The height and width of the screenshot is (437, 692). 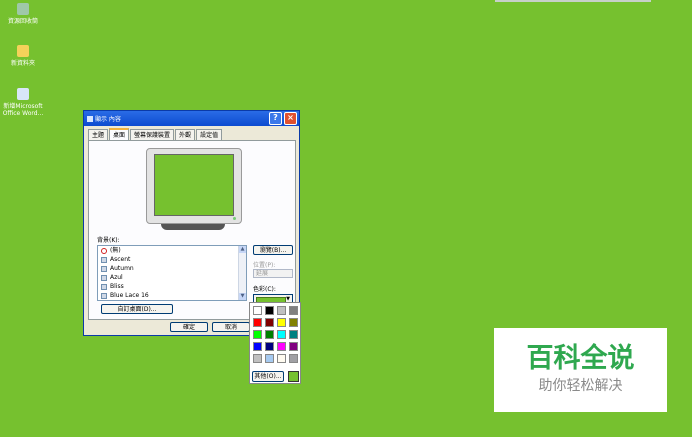 I want to click on power-led, so click(x=234, y=218).